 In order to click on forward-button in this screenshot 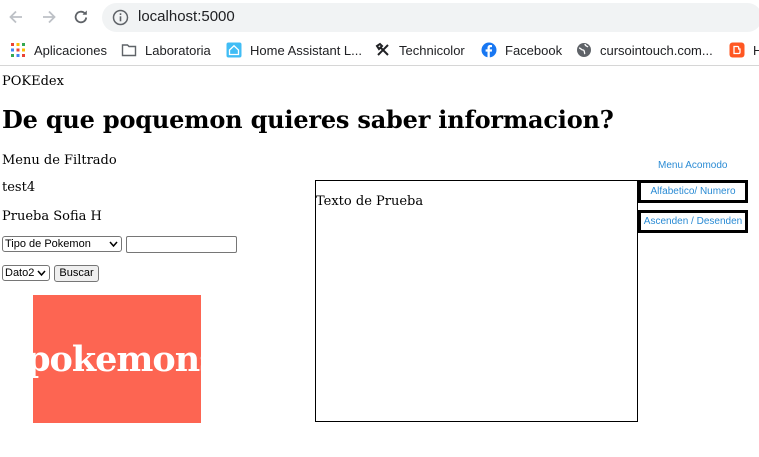, I will do `click(49, 17)`.